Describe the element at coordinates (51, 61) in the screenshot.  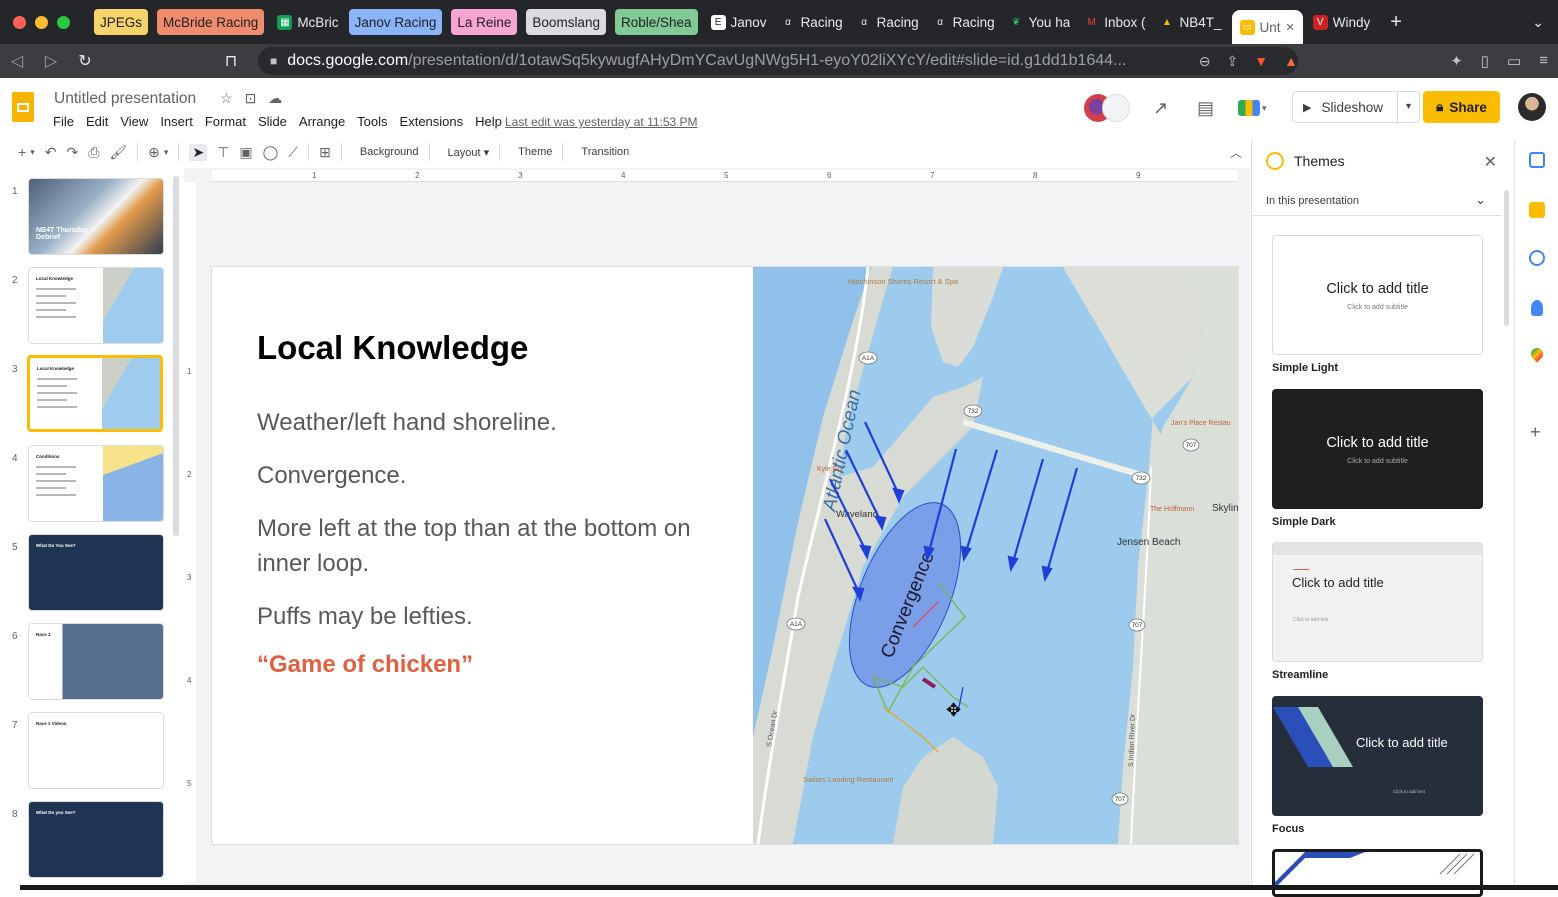
I see `forward-icon: ▷` at that location.